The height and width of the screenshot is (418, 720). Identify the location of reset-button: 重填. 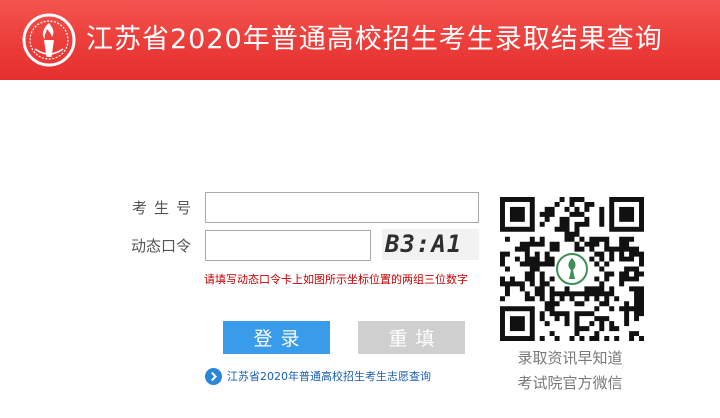
(411, 337).